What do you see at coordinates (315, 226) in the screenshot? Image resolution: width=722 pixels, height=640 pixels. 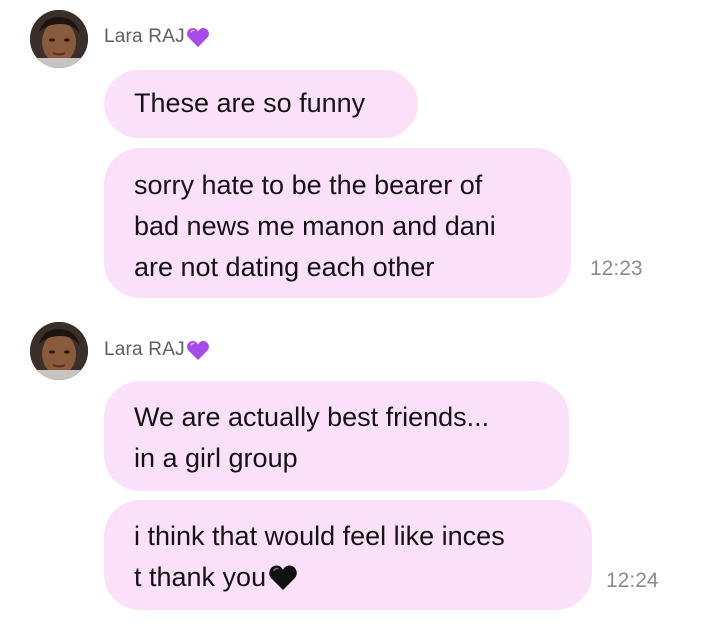 I see `message-text-line: bad news me manon and dani` at bounding box center [315, 226].